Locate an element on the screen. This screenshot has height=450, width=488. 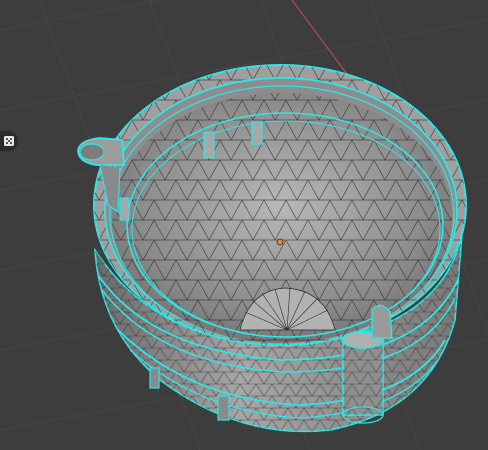
object-origin is located at coordinates (280, 242).